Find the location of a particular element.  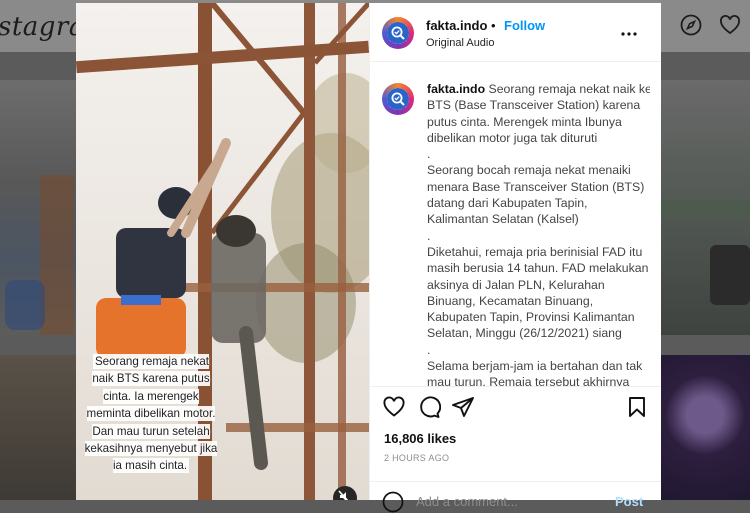

like-heart-icon is located at coordinates (394, 407).